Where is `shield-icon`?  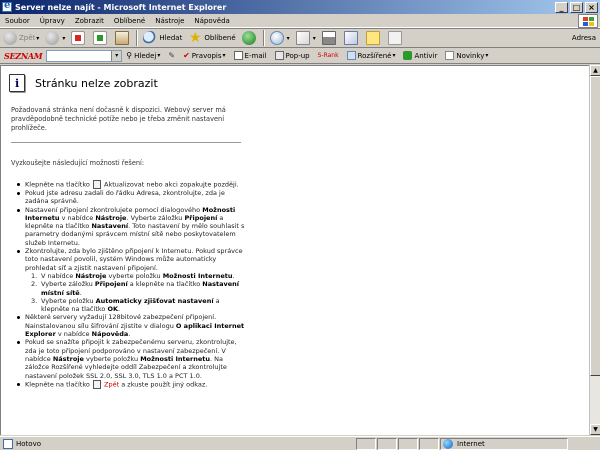
shield-icon is located at coordinates (408, 55).